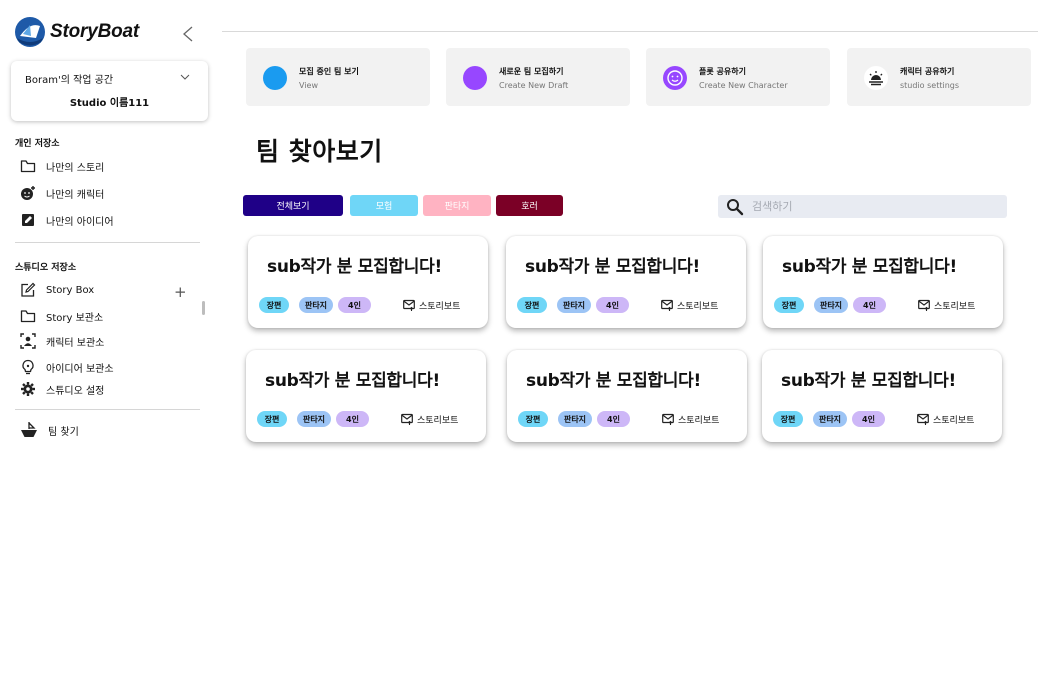 This screenshot has width=1038, height=695. What do you see at coordinates (457, 205) in the screenshot?
I see `filter-fantasy-button: 판타지` at bounding box center [457, 205].